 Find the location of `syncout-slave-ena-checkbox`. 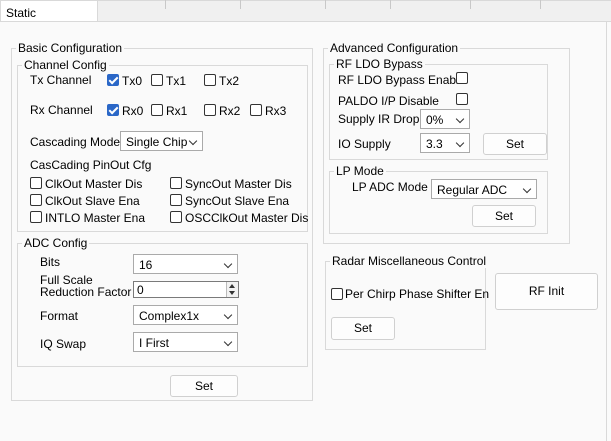

syncout-slave-ena-checkbox is located at coordinates (176, 200).